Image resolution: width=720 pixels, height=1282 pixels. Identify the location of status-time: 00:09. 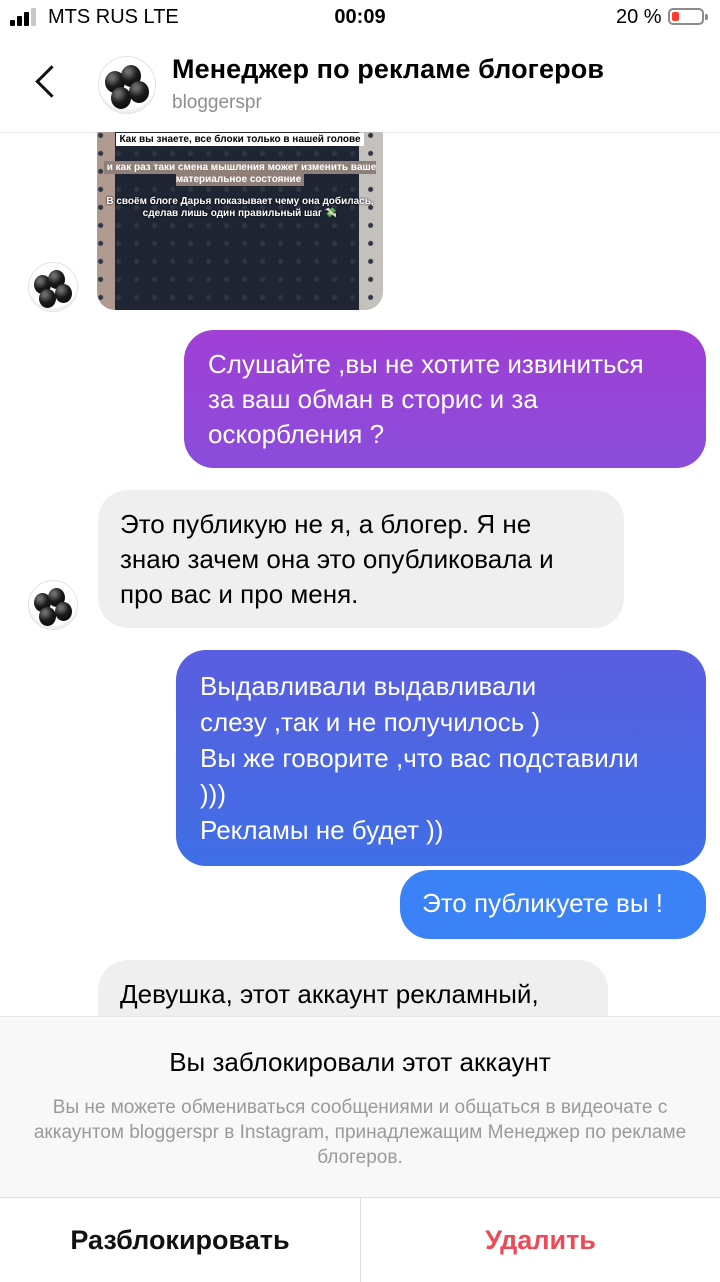
(360, 17).